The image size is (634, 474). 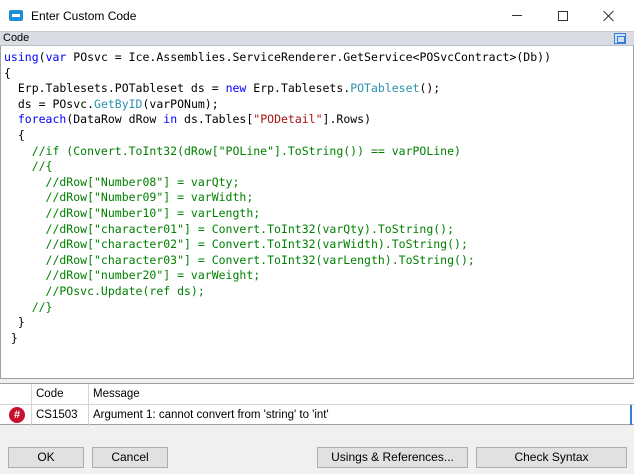 What do you see at coordinates (631, 415) in the screenshot?
I see `row-selection-marker` at bounding box center [631, 415].